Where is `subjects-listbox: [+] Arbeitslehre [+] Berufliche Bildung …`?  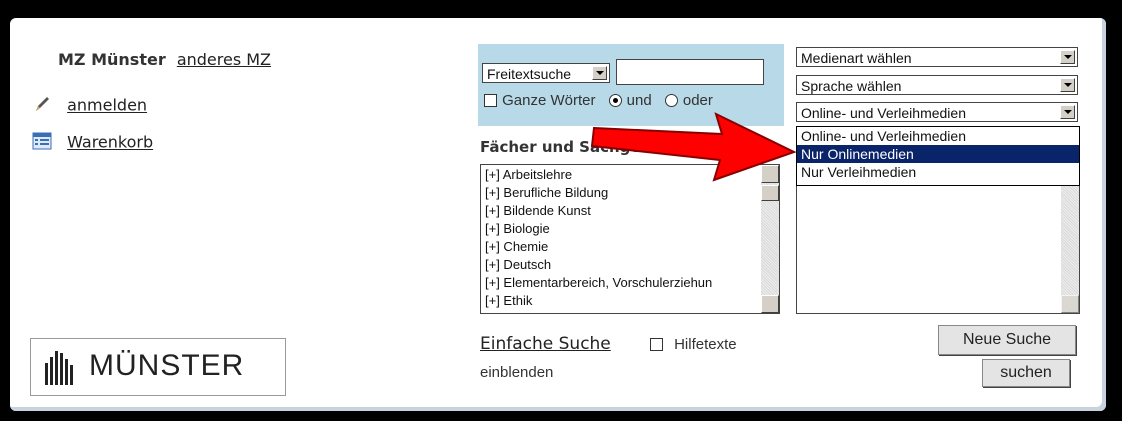
subjects-listbox: [+] Arbeitslehre [+] Berufliche Bildung … is located at coordinates (630, 239).